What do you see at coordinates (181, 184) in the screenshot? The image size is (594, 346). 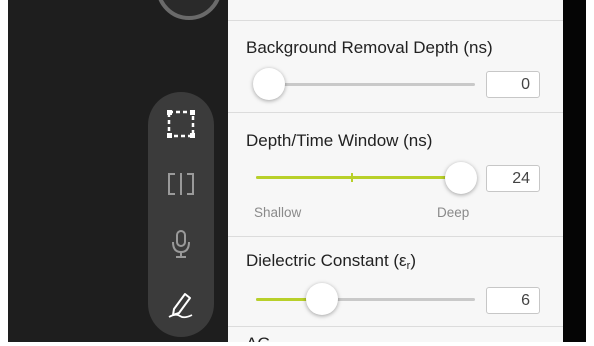 I see `split-view-icon` at bounding box center [181, 184].